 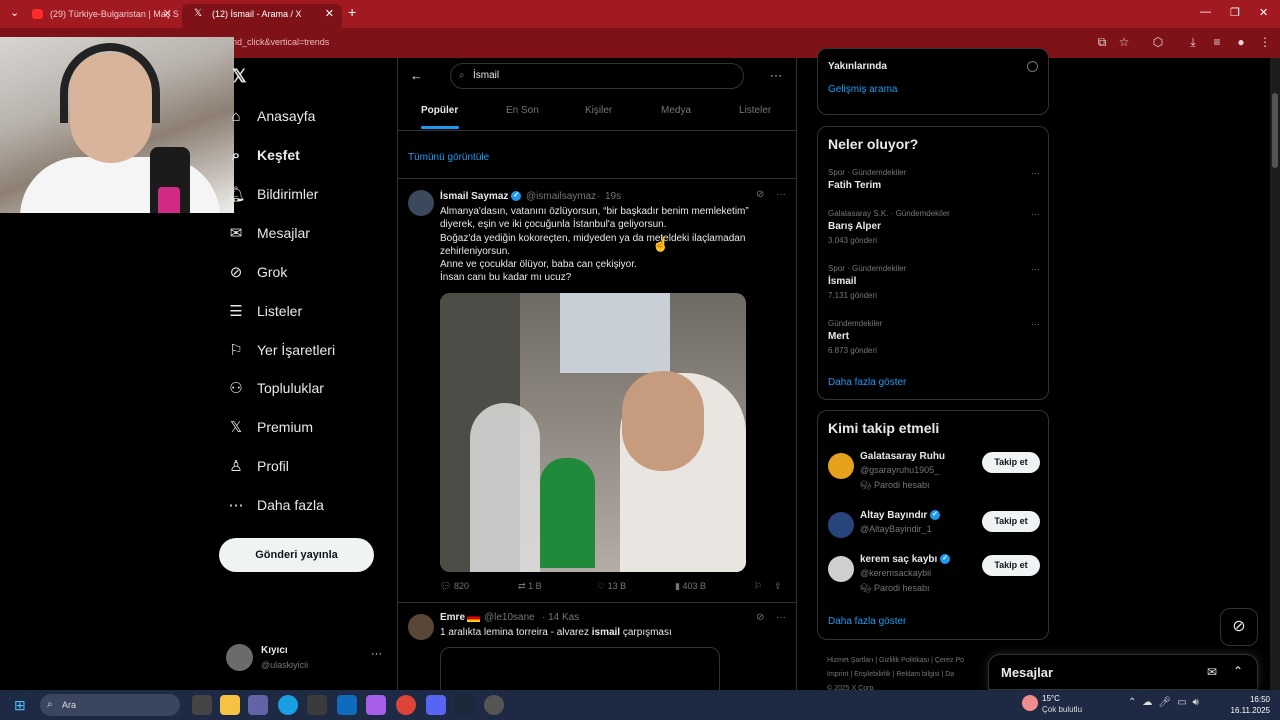 I want to click on task-view-icon, so click(x=202, y=705).